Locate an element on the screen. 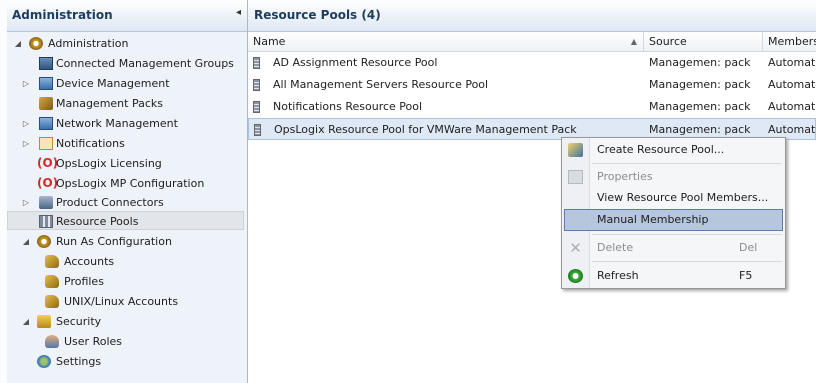  network-icon is located at coordinates (46, 123).